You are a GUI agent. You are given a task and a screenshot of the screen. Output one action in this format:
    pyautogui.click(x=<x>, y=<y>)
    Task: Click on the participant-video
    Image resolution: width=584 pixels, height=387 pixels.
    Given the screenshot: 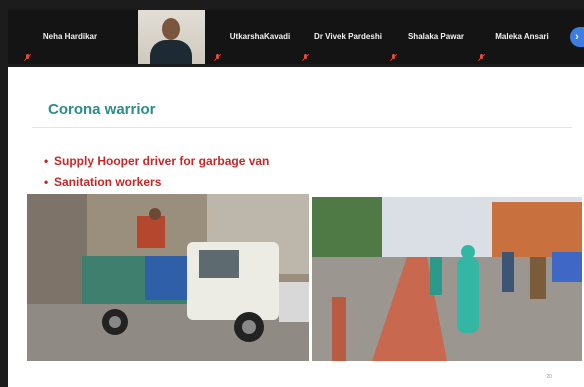 What is the action you would take?
    pyautogui.click(x=171, y=29)
    